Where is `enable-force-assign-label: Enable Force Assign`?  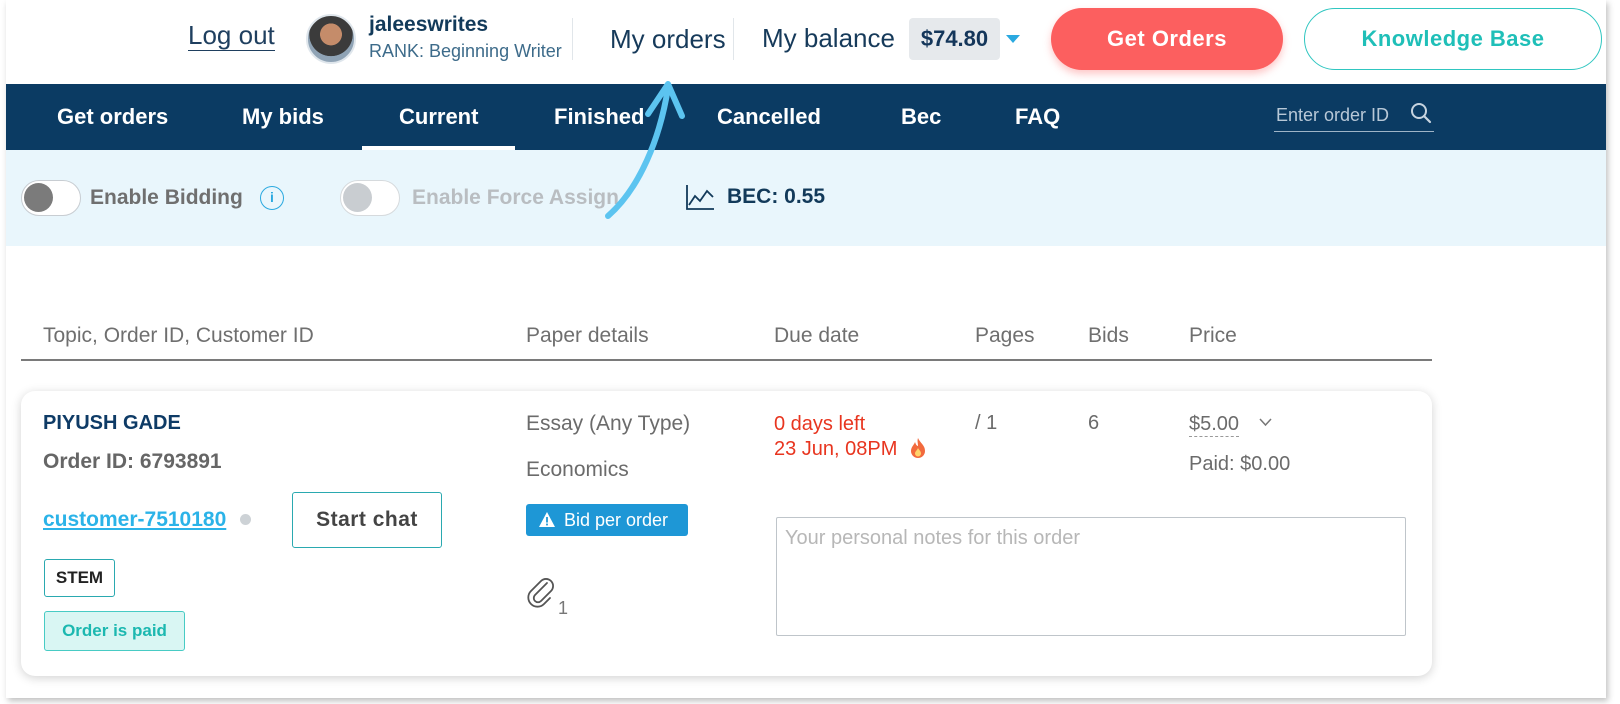 enable-force-assign-label: Enable Force Assign is located at coordinates (515, 197).